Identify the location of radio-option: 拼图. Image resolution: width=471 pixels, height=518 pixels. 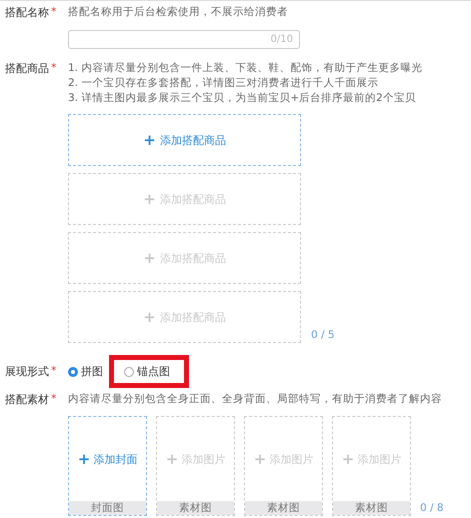
(85, 371).